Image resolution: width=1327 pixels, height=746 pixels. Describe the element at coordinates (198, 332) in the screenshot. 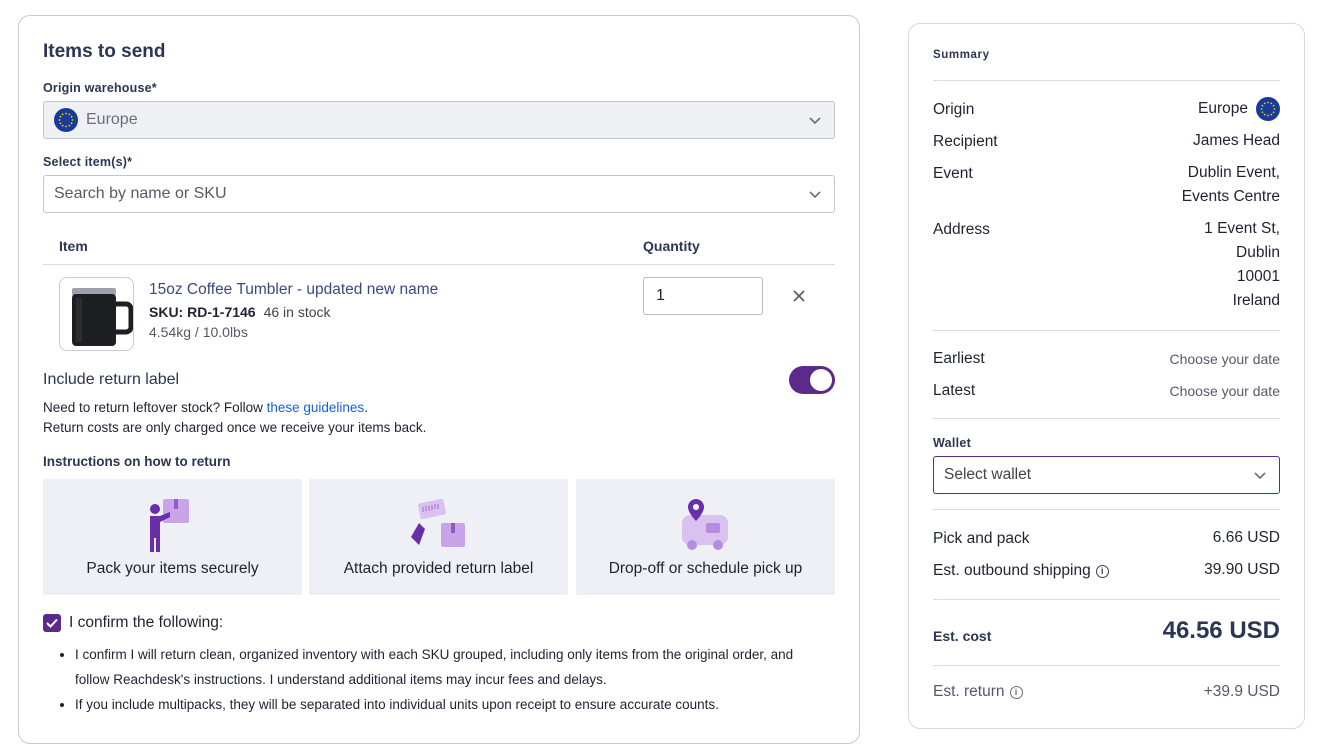

I see `item-weight: 4.54kg / 10.0lbs` at that location.